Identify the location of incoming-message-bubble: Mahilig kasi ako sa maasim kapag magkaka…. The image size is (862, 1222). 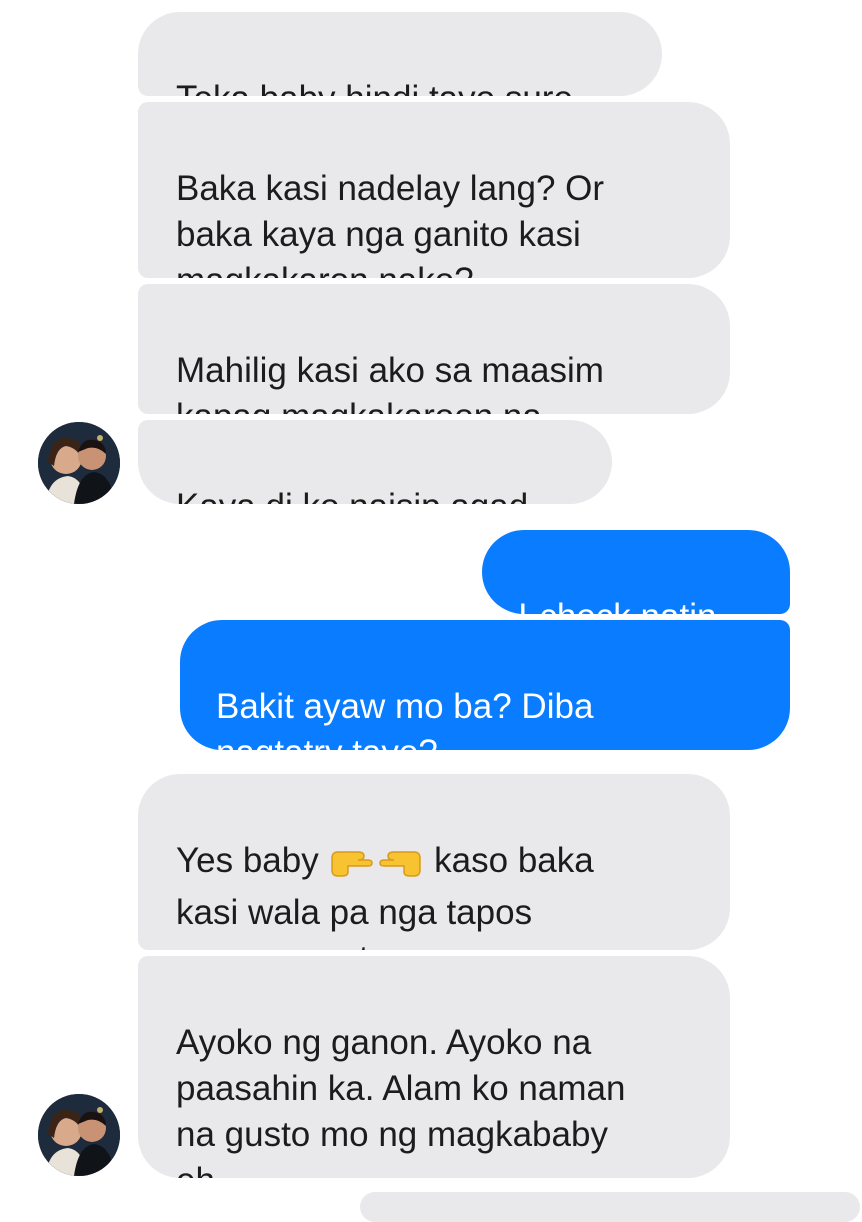
(434, 349).